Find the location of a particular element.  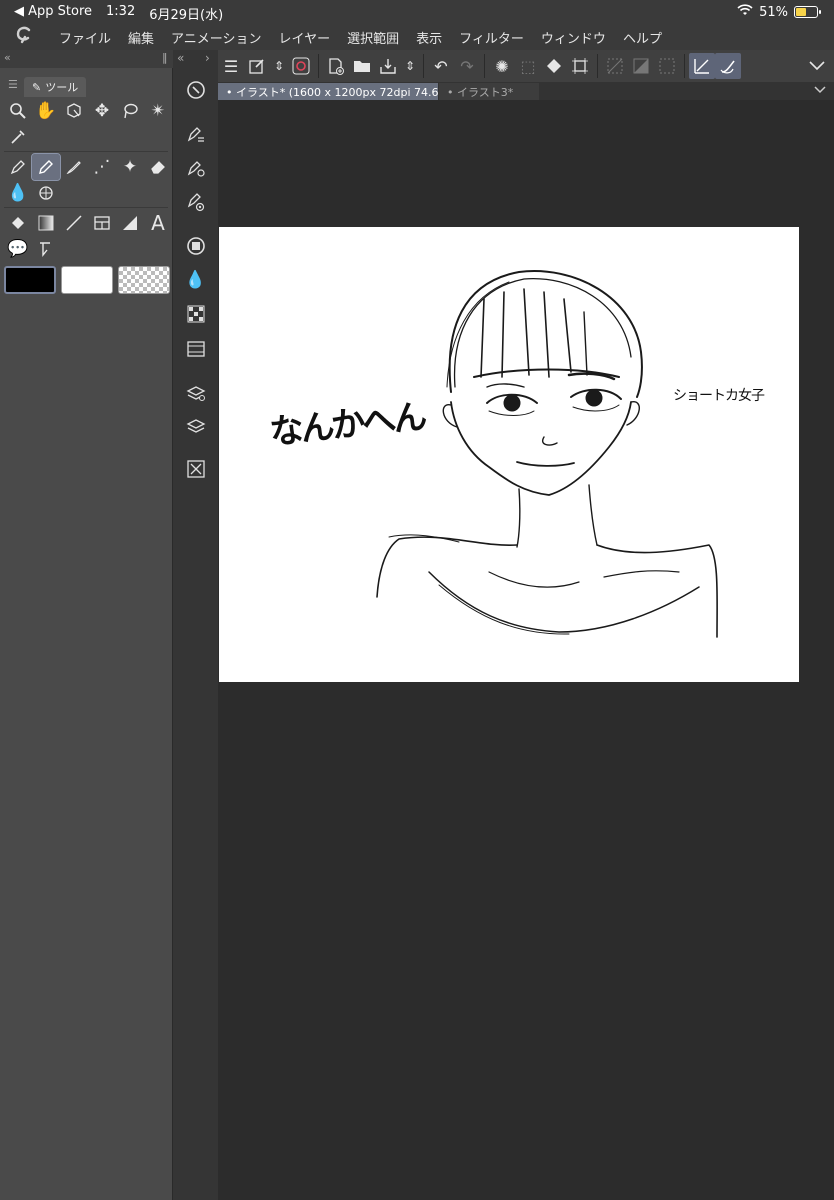

panel-grip-icon: ‖ is located at coordinates (165, 57).